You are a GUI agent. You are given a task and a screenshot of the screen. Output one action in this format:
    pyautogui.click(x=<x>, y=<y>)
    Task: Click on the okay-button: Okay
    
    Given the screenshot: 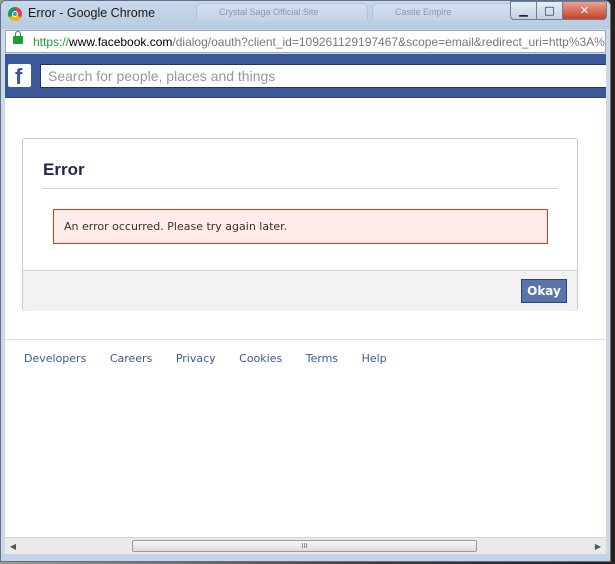 What is the action you would take?
    pyautogui.click(x=544, y=291)
    